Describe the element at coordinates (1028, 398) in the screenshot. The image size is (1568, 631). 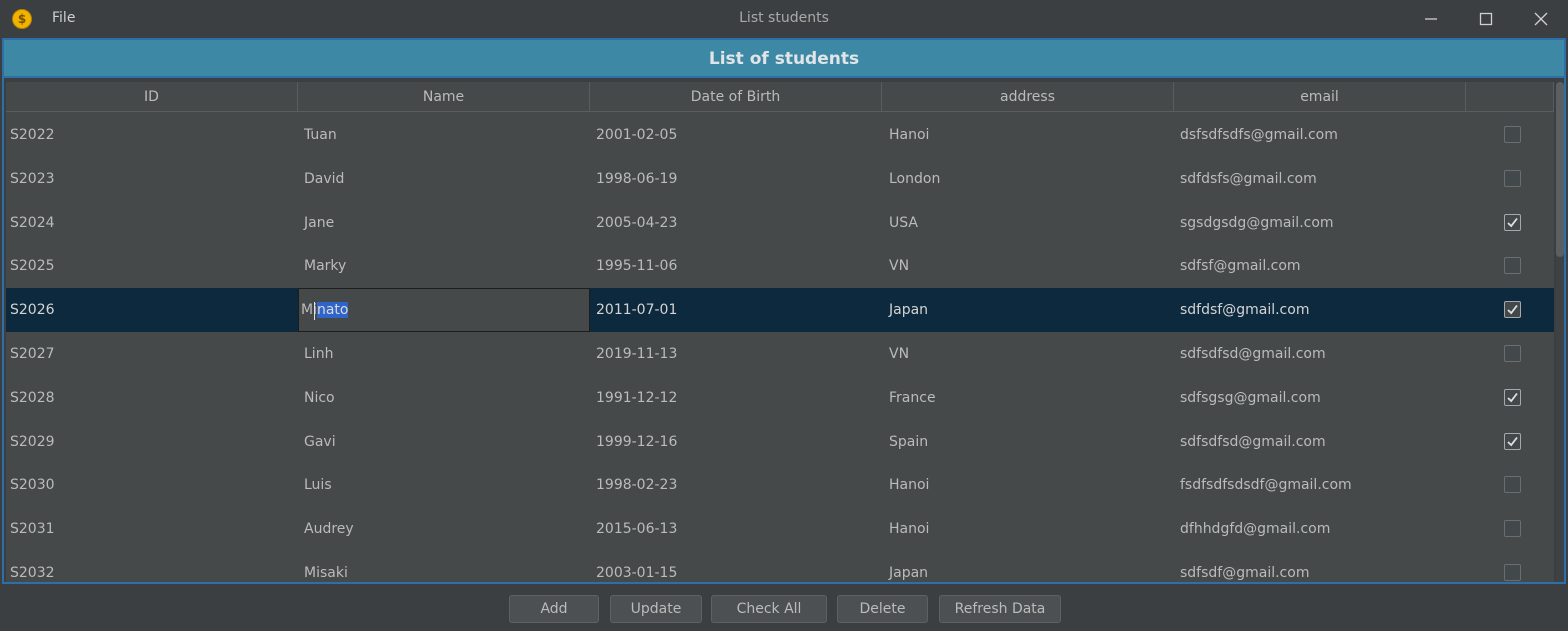
I see `cell-address: France` at that location.